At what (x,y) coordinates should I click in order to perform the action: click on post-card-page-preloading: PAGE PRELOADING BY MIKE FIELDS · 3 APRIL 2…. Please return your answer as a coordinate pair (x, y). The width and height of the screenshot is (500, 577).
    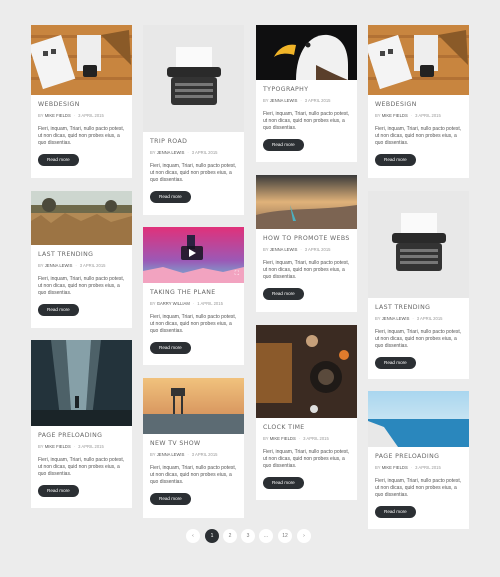
    Looking at the image, I should click on (81, 424).